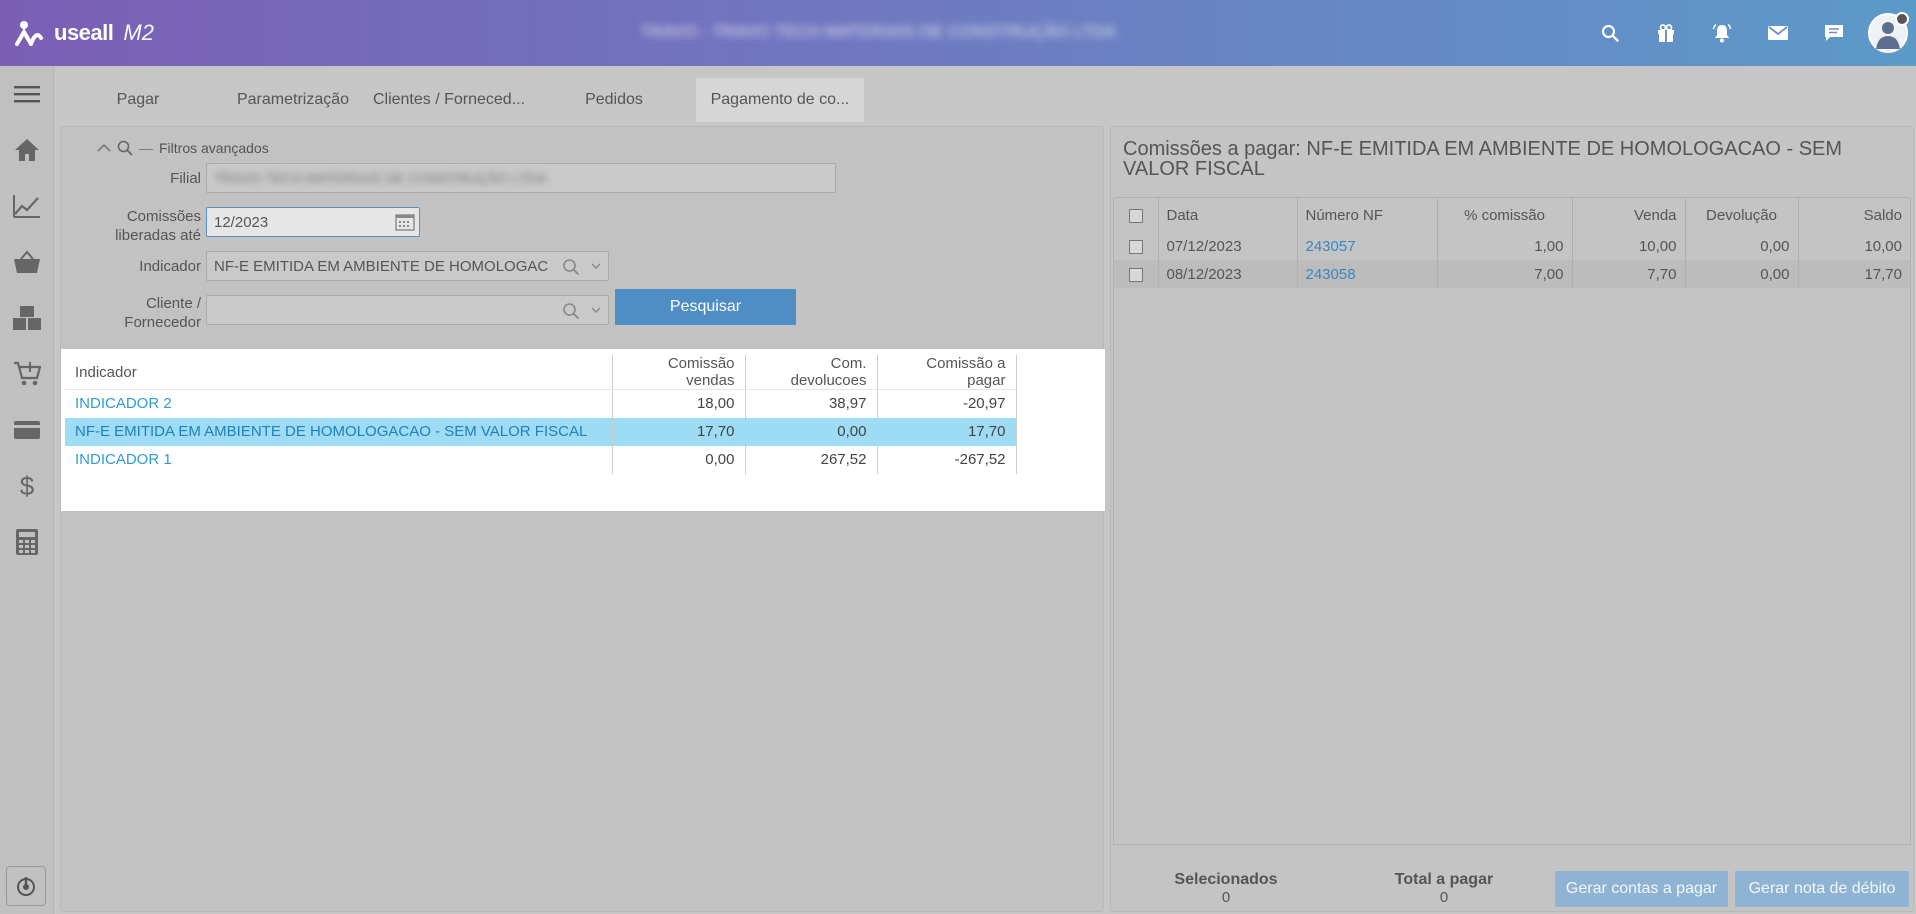 This screenshot has height=914, width=1916. What do you see at coordinates (104, 148) in the screenshot?
I see `chevron-up-icon` at bounding box center [104, 148].